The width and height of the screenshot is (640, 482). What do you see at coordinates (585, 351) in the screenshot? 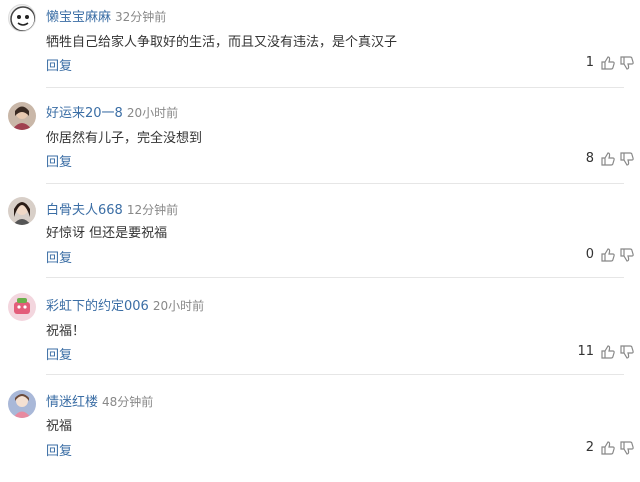
I see `like-count: 11` at bounding box center [585, 351].